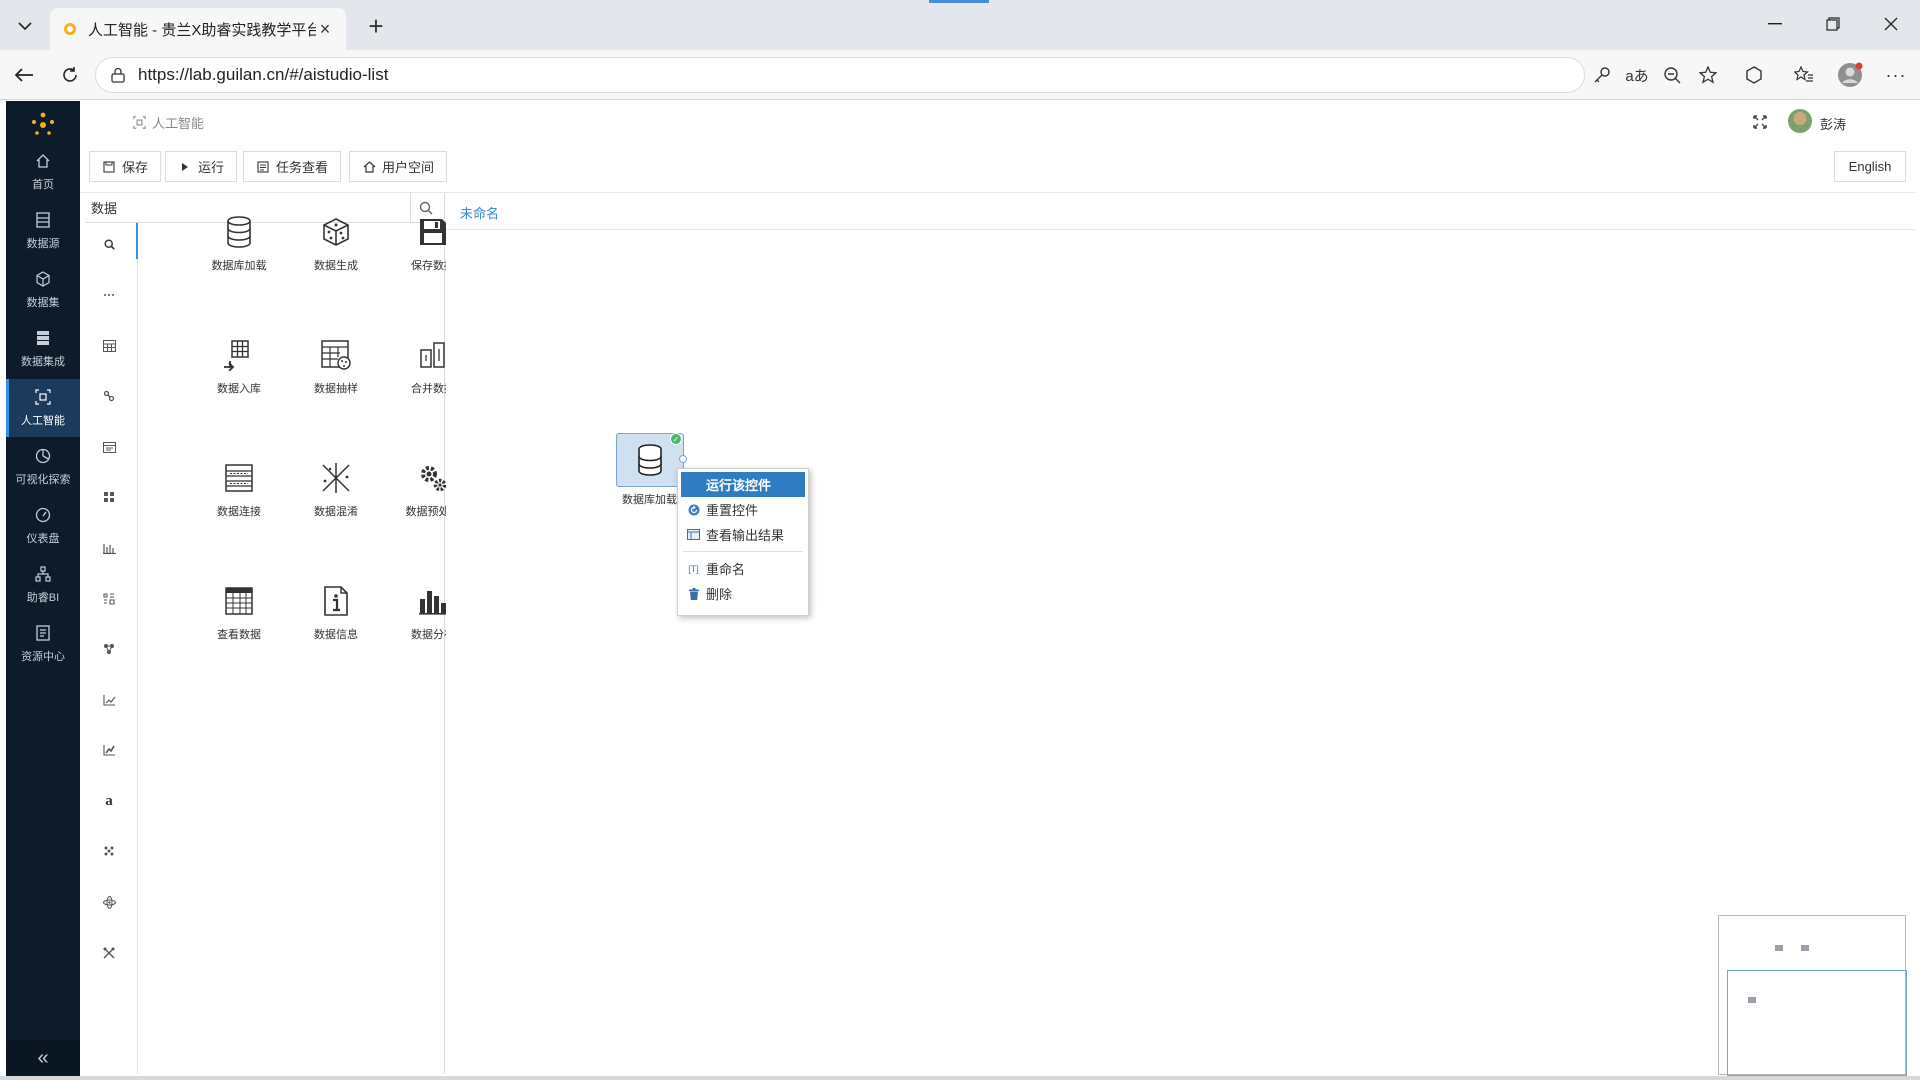  What do you see at coordinates (1896, 75) in the screenshot?
I see `more-menu-icon: ···` at bounding box center [1896, 75].